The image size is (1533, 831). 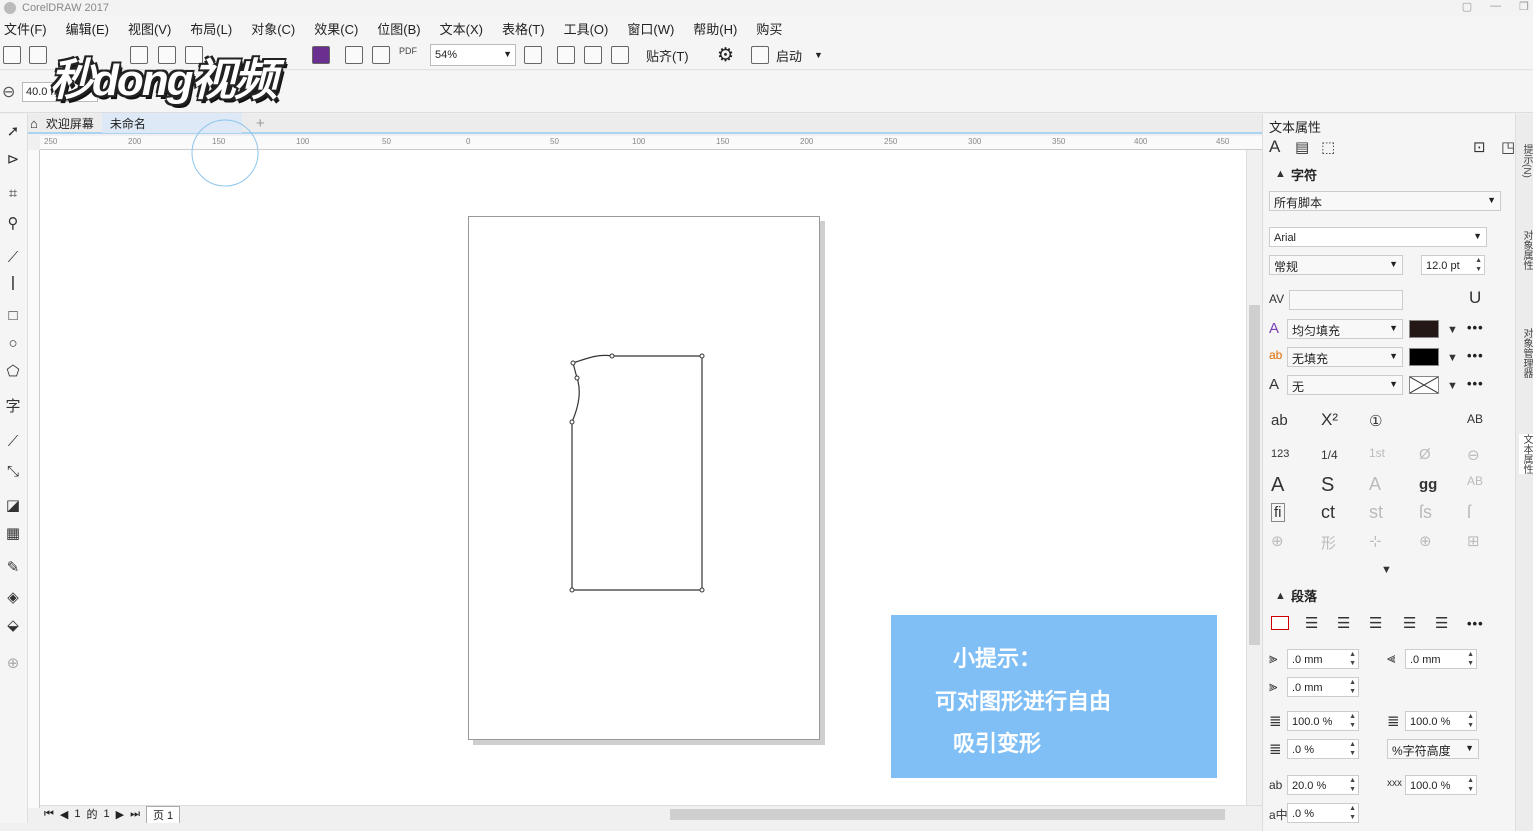 I want to click on numerals-icon: 123, so click(x=1280, y=454).